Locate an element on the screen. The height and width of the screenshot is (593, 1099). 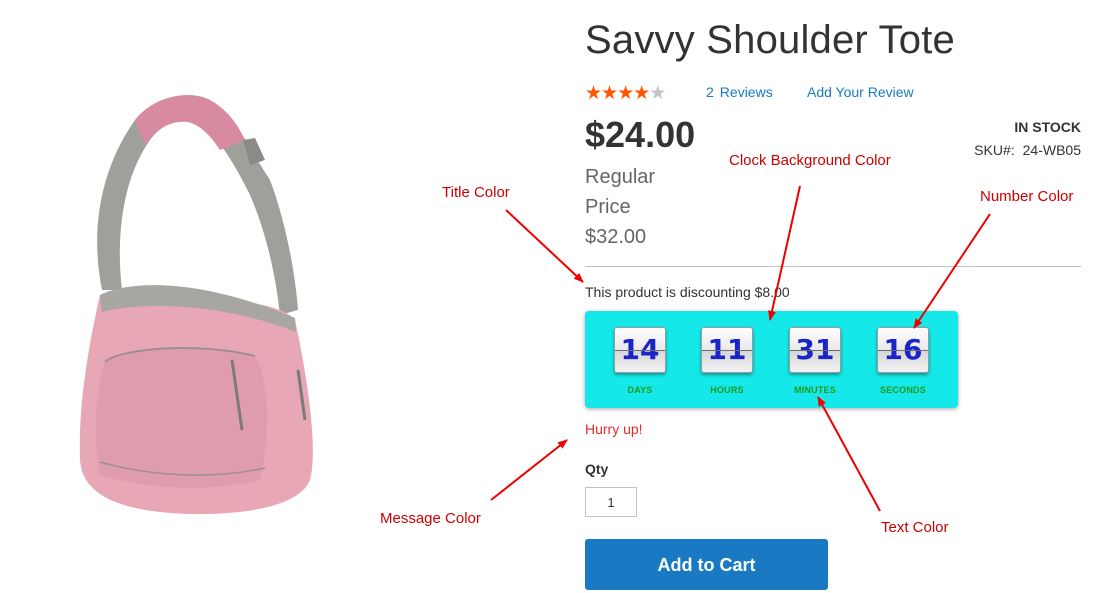
annotation-clock-background: Clock Background Color is located at coordinates (810, 160).